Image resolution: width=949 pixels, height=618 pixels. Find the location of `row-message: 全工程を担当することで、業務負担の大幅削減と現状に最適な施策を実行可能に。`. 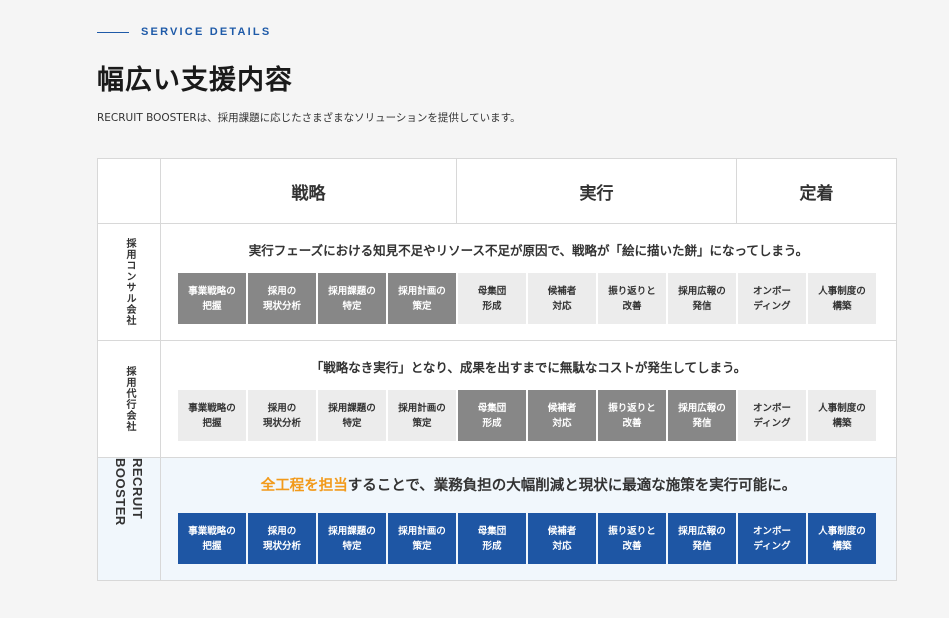

row-message: 全工程を担当することで、業務負担の大幅削減と現状に最適な施策を実行可能に。 is located at coordinates (528, 484).